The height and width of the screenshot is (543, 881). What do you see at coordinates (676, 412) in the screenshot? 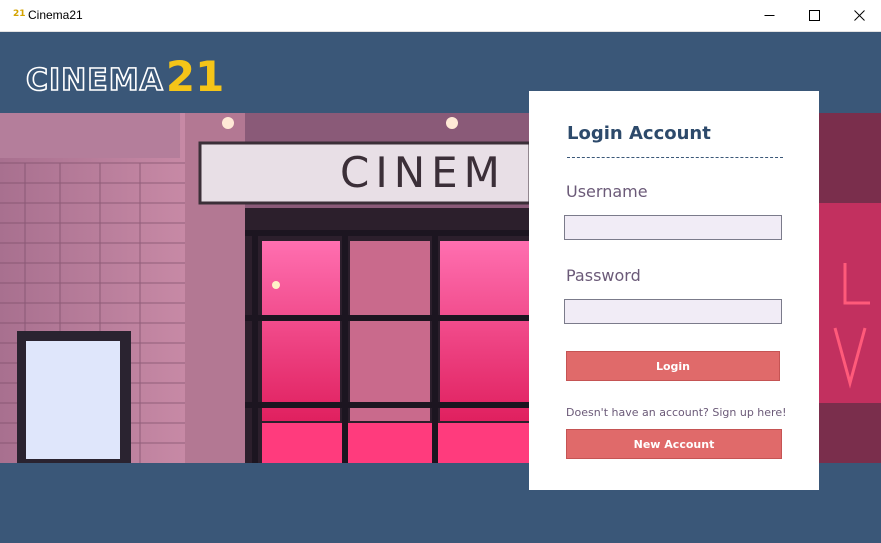
I see `signup-link: Doesn't have an account? Sign up here!` at bounding box center [676, 412].